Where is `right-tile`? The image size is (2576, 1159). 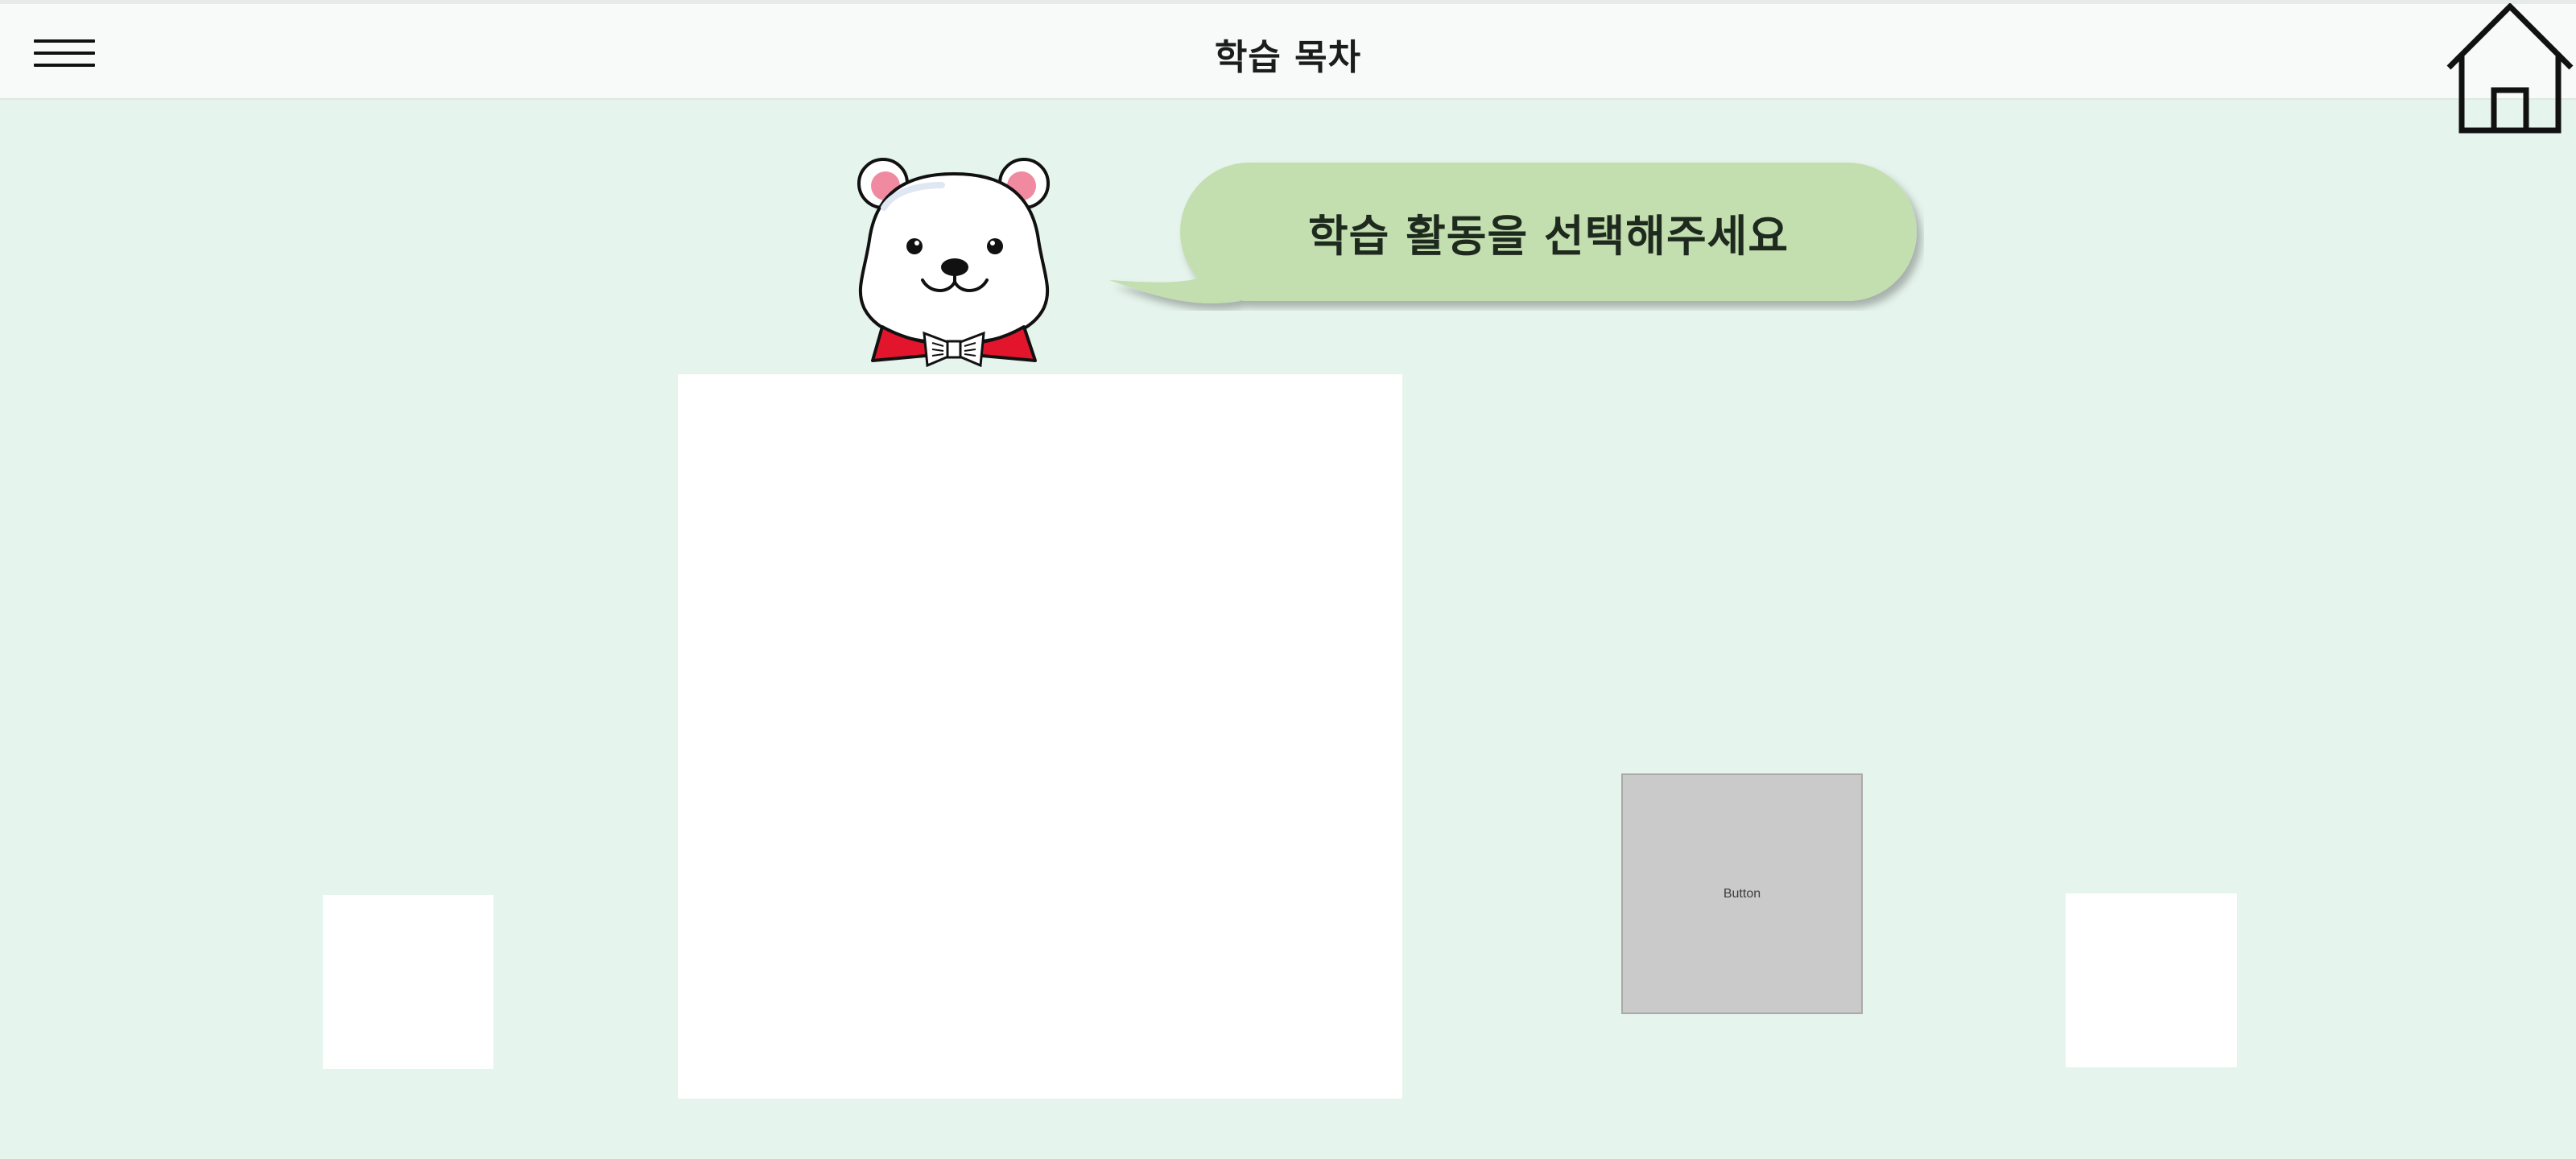 right-tile is located at coordinates (2151, 980).